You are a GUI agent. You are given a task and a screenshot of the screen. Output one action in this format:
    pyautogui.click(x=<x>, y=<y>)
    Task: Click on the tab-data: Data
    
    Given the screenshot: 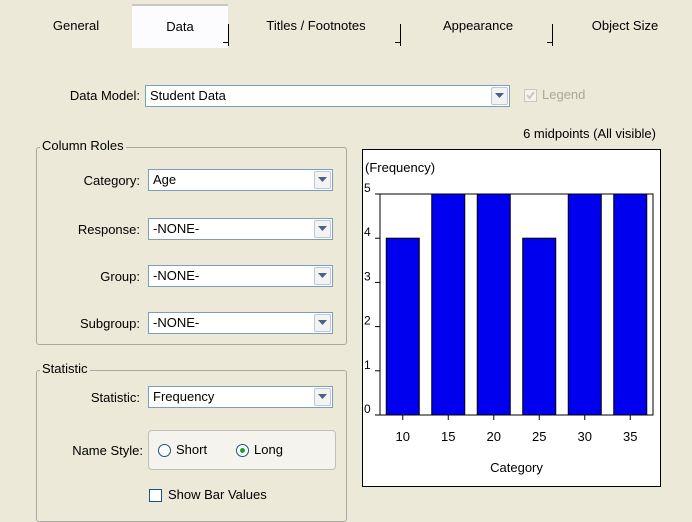 What is the action you would take?
    pyautogui.click(x=180, y=26)
    